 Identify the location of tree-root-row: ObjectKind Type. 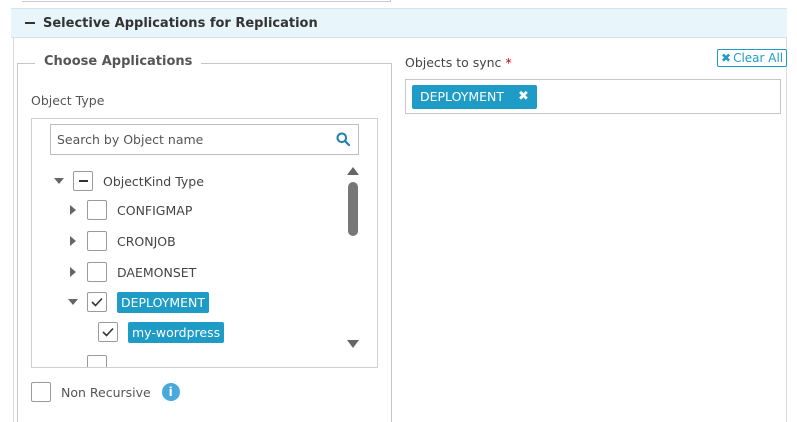
(128, 181).